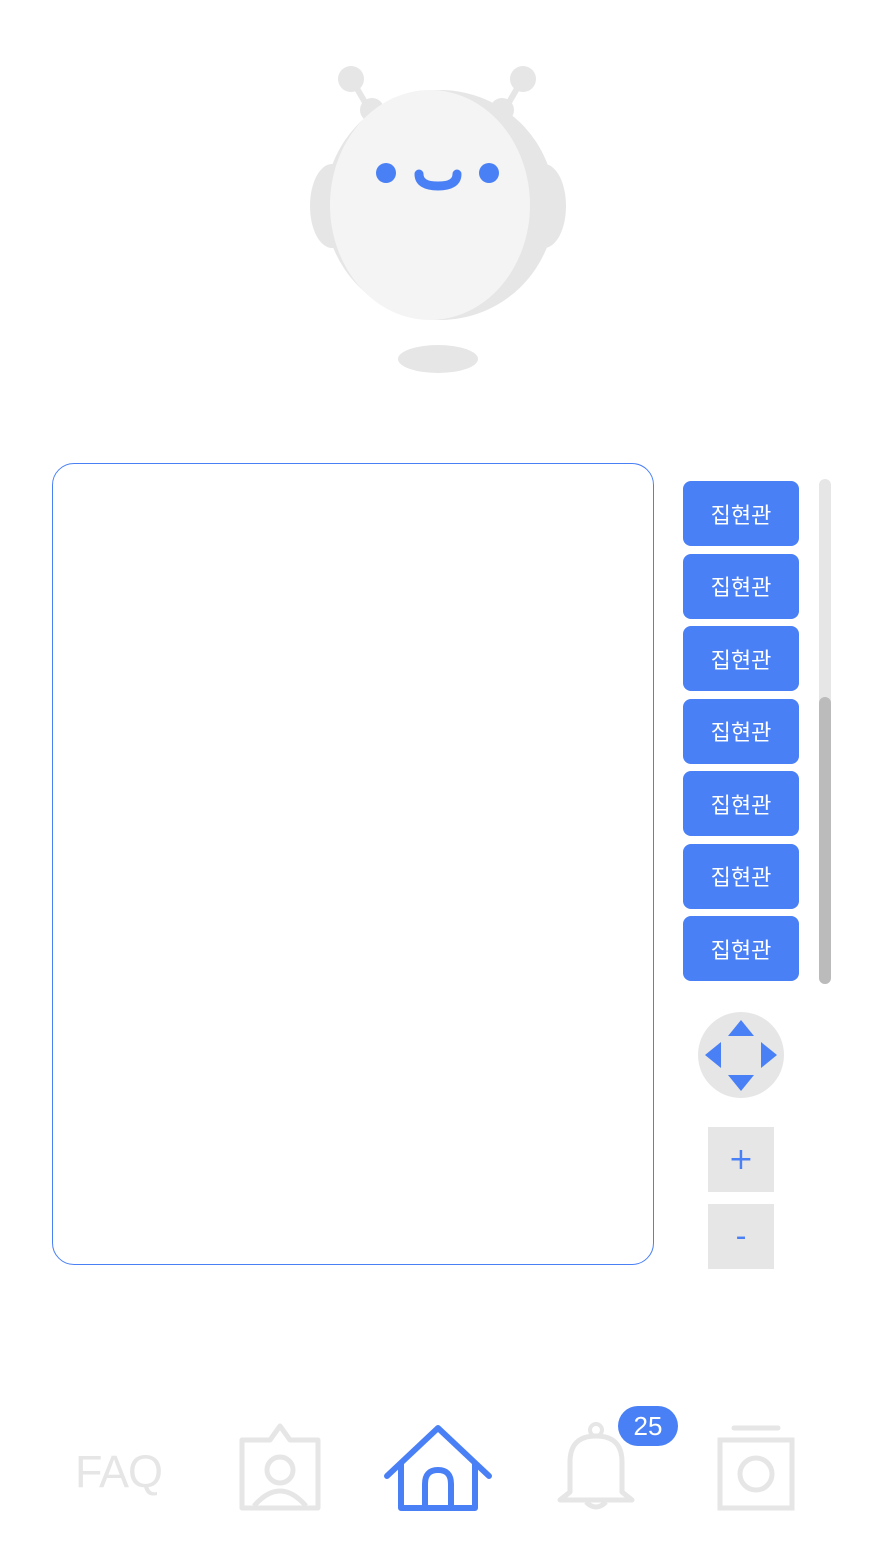 The image size is (876, 1556). What do you see at coordinates (825, 840) in the screenshot?
I see `scrollbar-thumb` at bounding box center [825, 840].